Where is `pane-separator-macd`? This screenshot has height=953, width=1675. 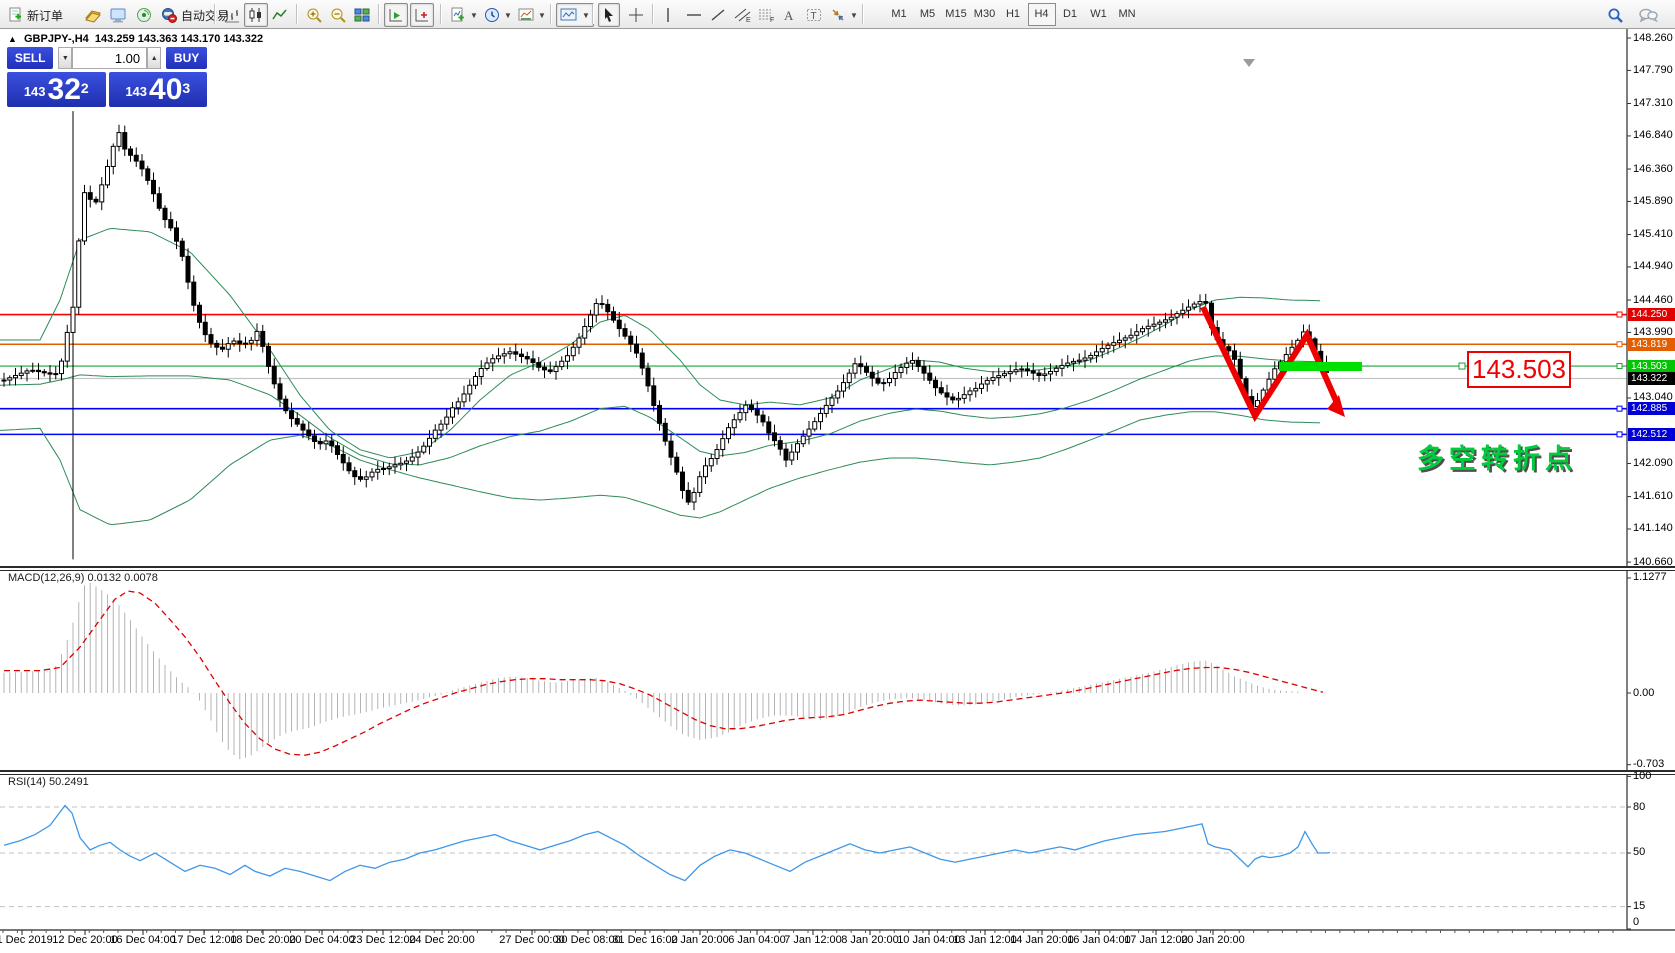 pane-separator-macd is located at coordinates (837, 568).